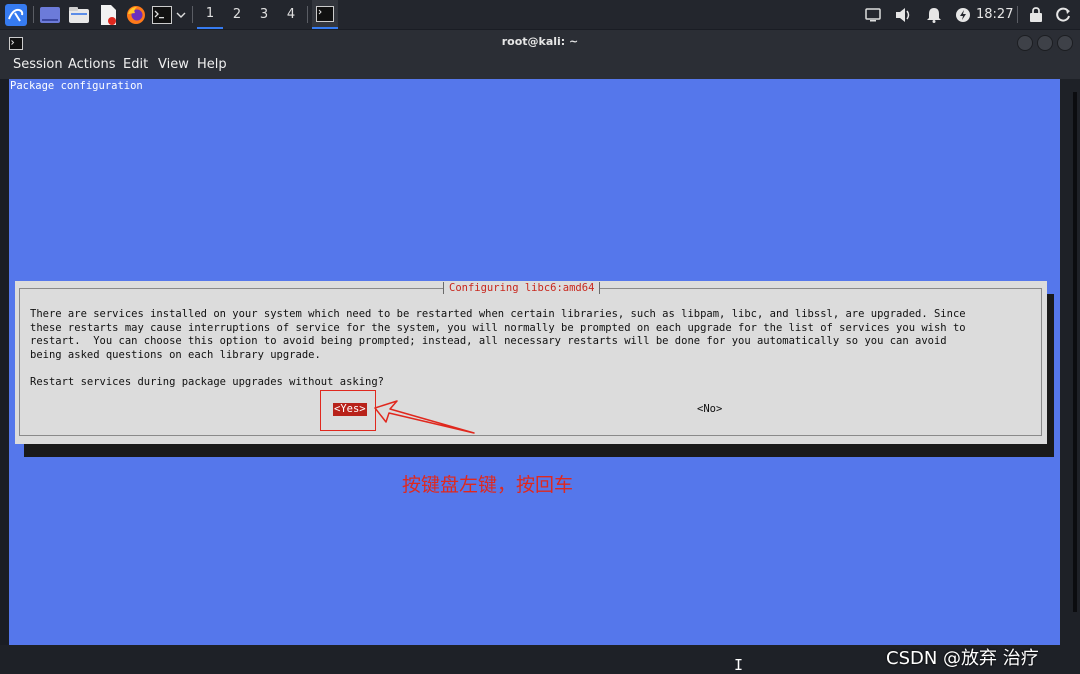  Describe the element at coordinates (962, 658) in the screenshot. I see `watermark: CSDN @放弃 治疗` at that location.